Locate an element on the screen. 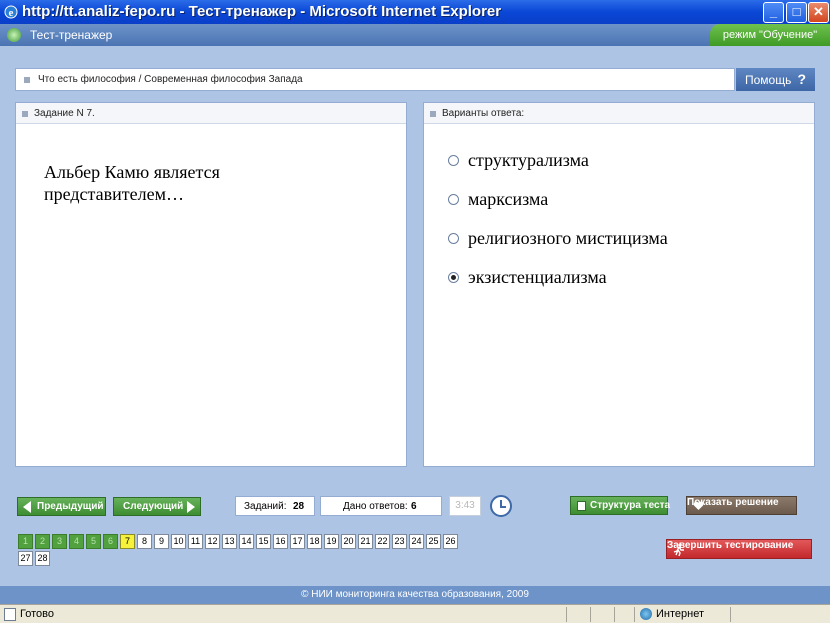 The height and width of the screenshot is (623, 830). svg-text: e is located at coordinates (11, 13).